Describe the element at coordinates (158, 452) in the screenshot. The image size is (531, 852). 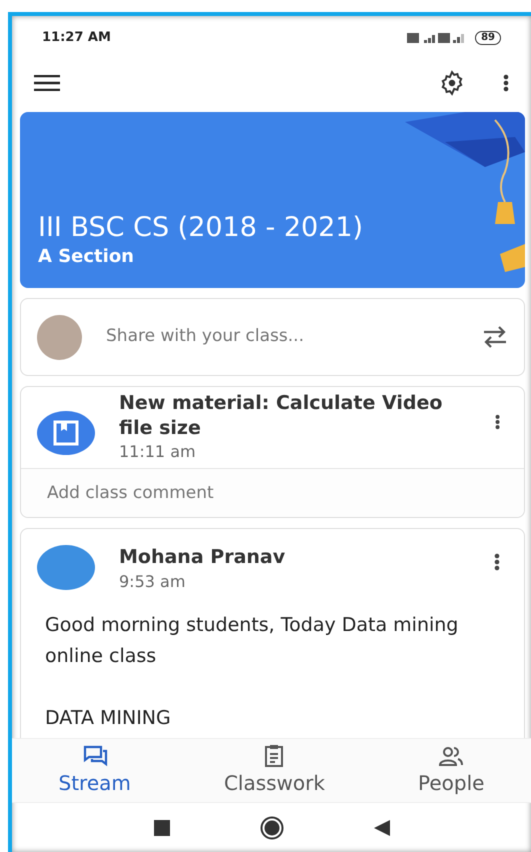
I see `post-time: 11:11 am` at that location.